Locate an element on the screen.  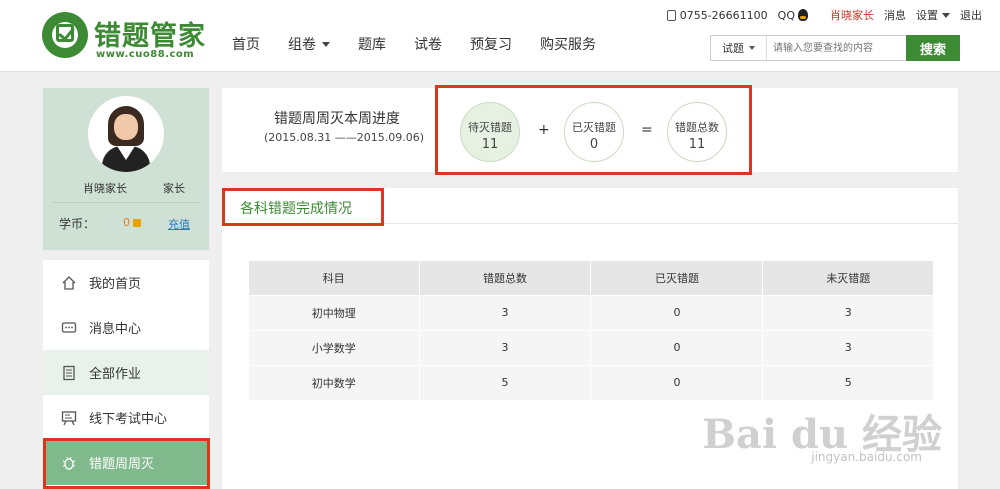
settings-menu: 设置 is located at coordinates (933, 15).